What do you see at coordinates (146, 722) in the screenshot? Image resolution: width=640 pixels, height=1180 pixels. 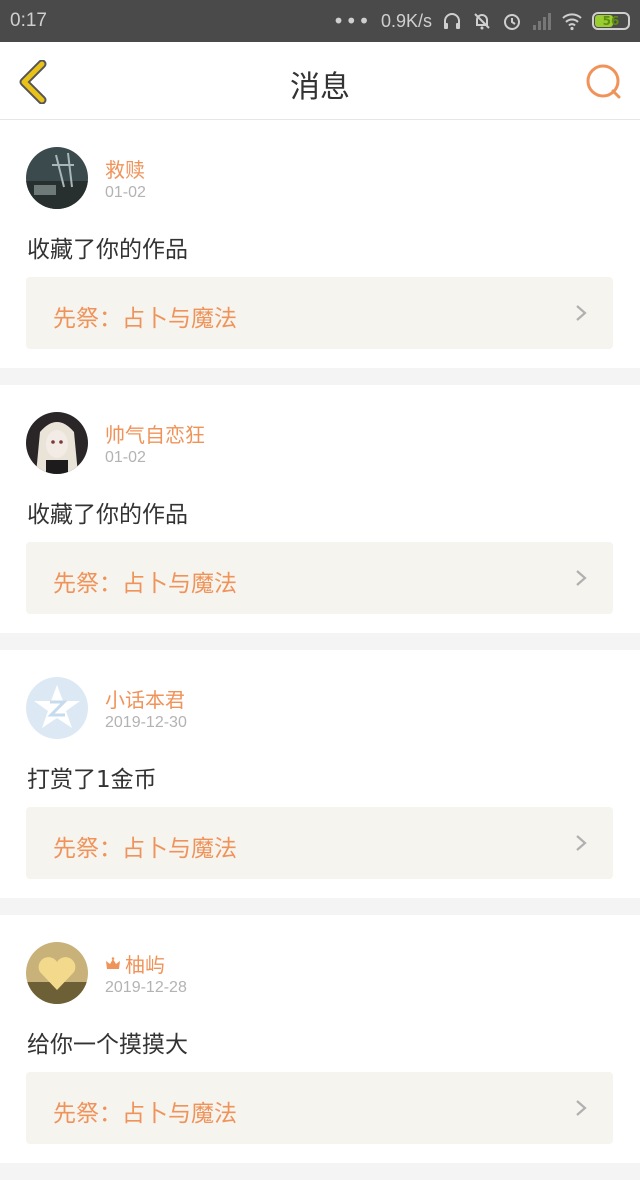 I see `message-date: 2019-12-30` at bounding box center [146, 722].